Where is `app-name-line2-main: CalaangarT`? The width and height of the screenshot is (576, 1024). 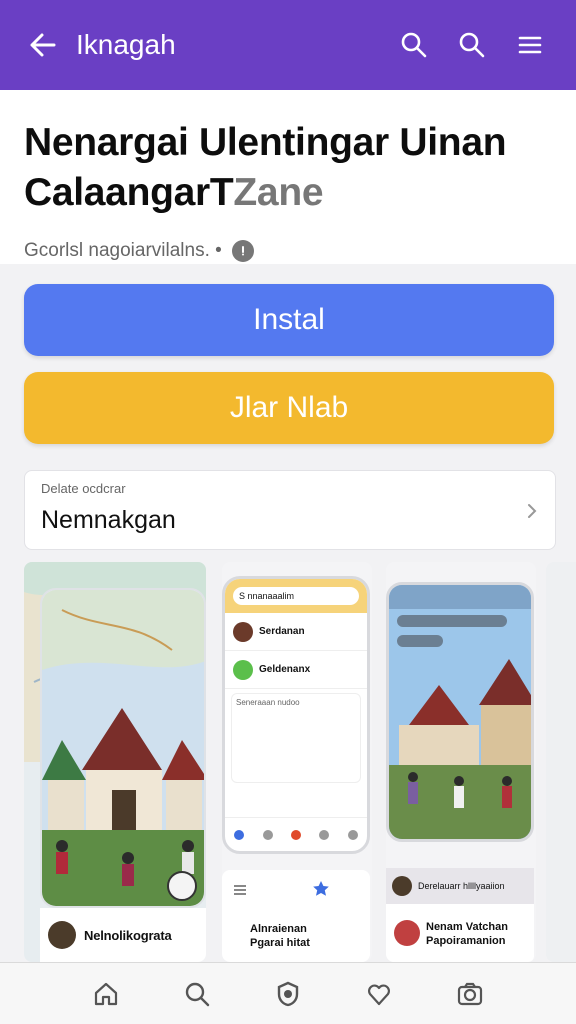 app-name-line2-main: CalaangarT is located at coordinates (129, 192).